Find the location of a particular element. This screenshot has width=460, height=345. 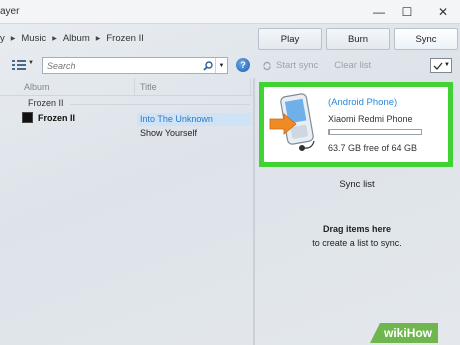

tab-burn: Burn is located at coordinates (358, 39).